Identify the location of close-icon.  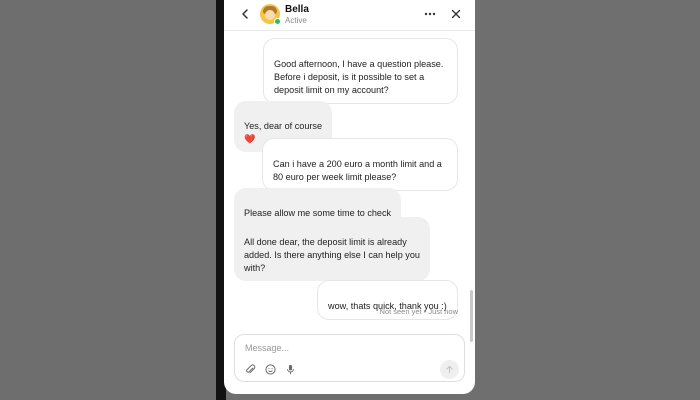
(456, 14).